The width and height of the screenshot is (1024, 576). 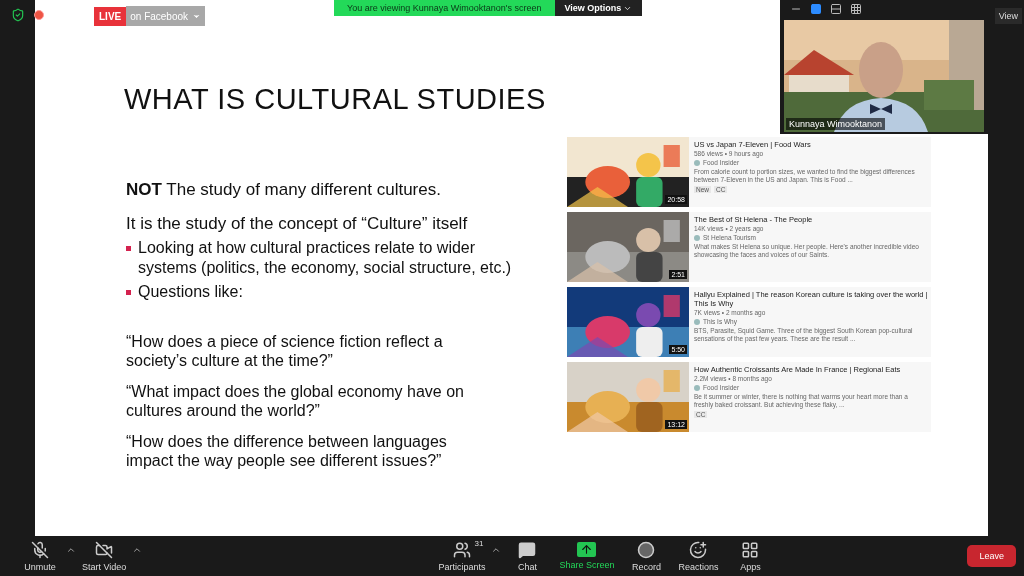 I want to click on bullet-text: Questions like:, so click(x=190, y=292).